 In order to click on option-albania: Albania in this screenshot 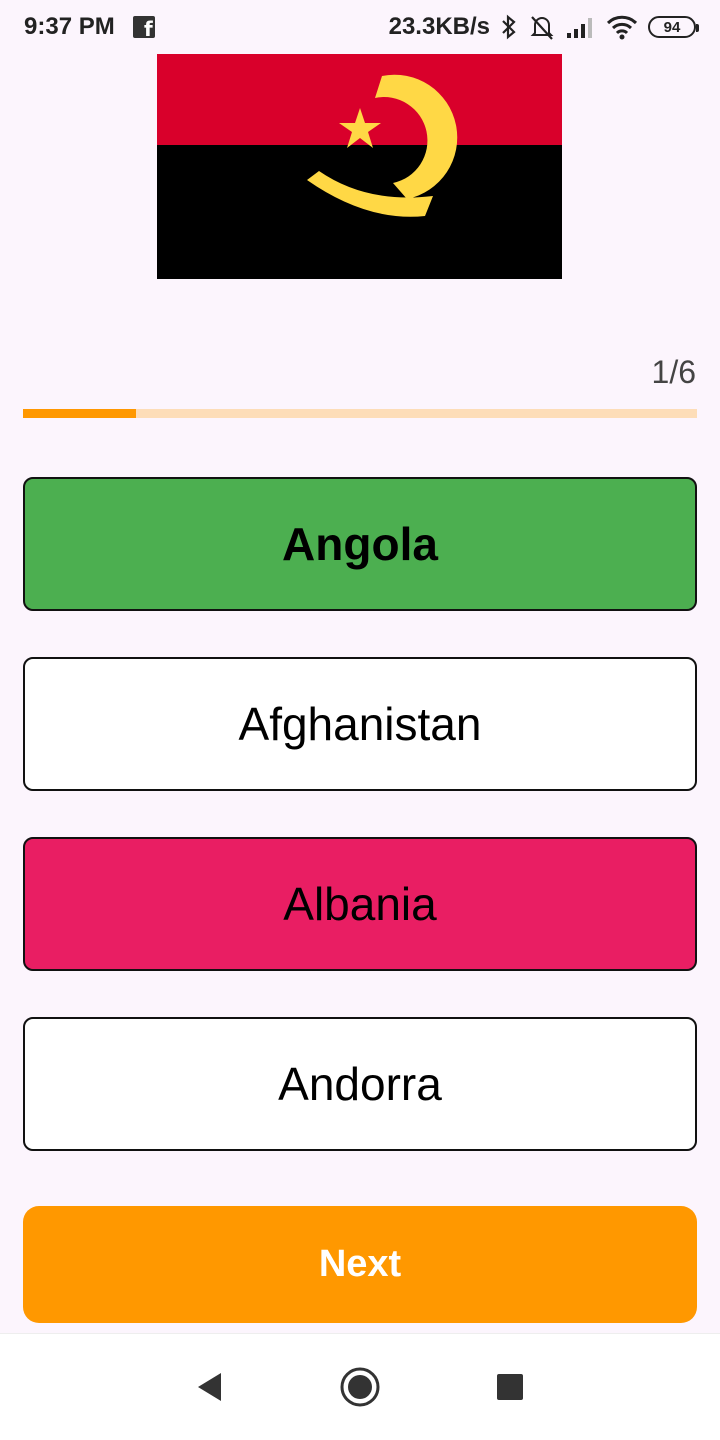, I will do `click(360, 904)`.